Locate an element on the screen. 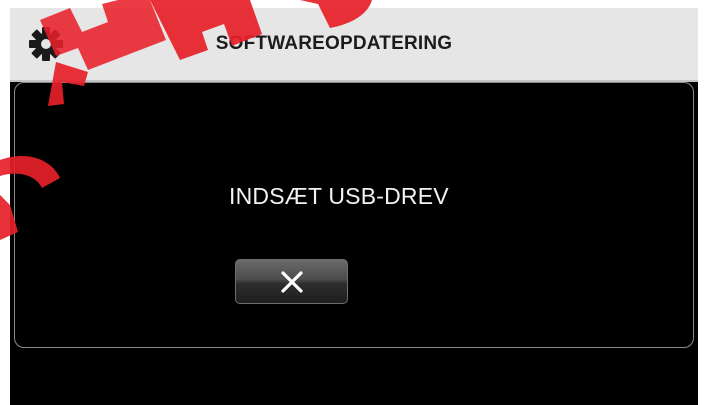  cancel-button is located at coordinates (291, 281).